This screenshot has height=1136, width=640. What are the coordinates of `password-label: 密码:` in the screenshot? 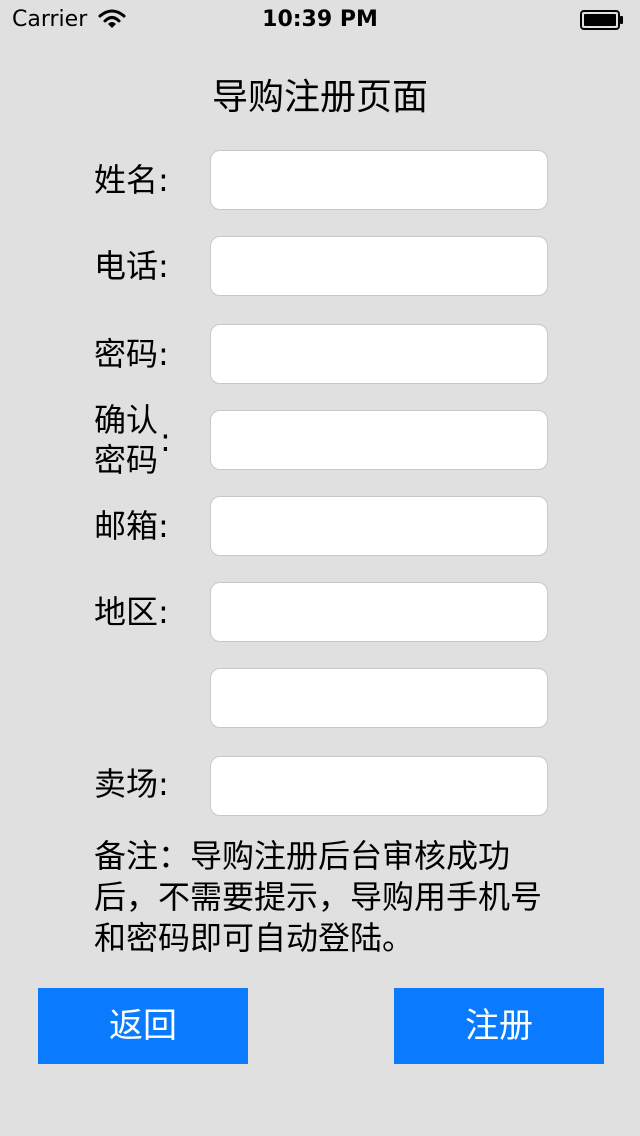 It's located at (131, 354).